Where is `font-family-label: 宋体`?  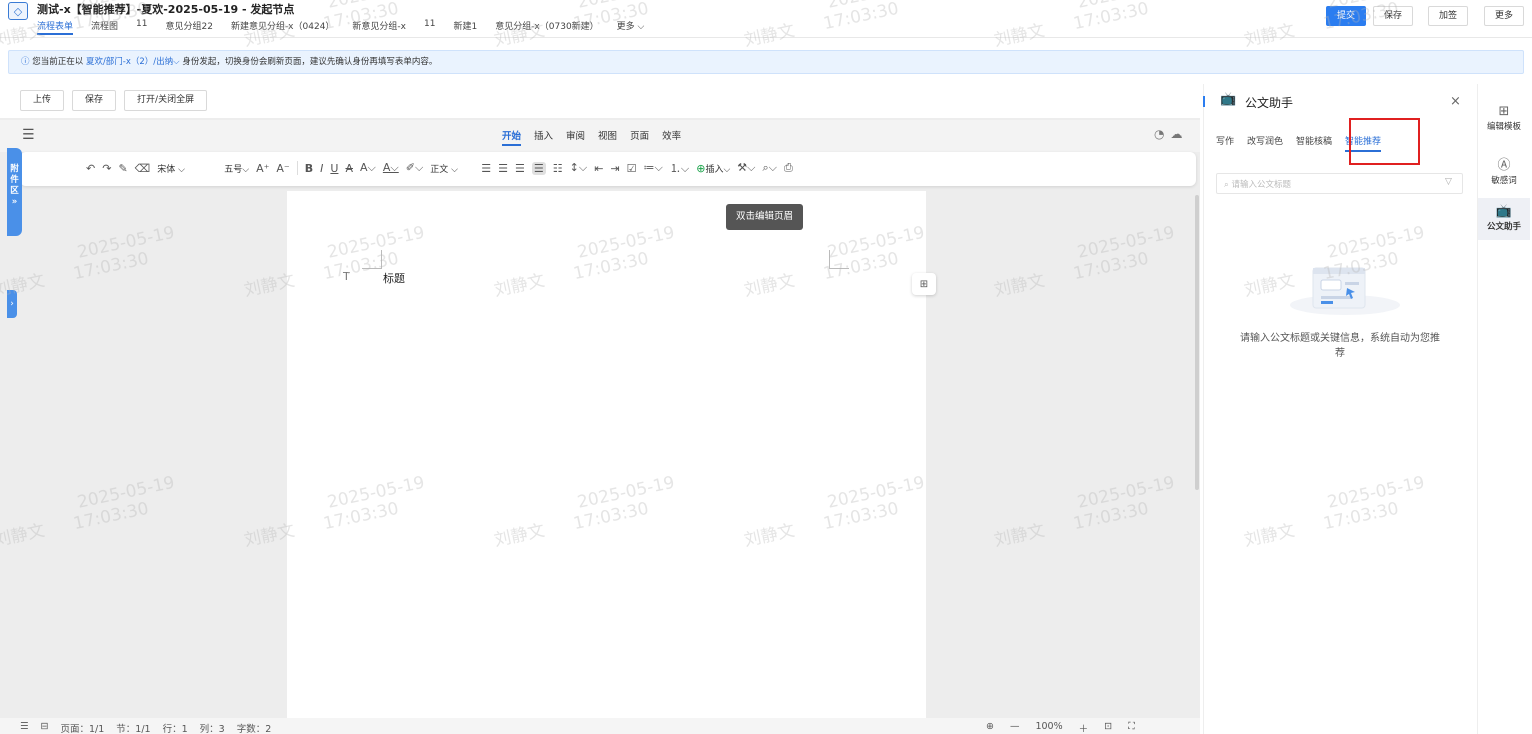
font-family-label: 宋体 is located at coordinates (166, 169).